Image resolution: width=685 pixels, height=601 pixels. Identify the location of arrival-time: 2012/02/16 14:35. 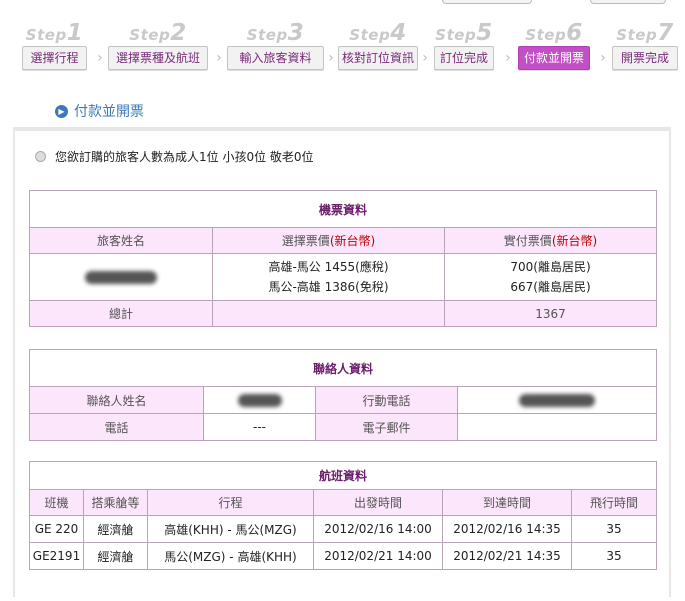
(507, 529).